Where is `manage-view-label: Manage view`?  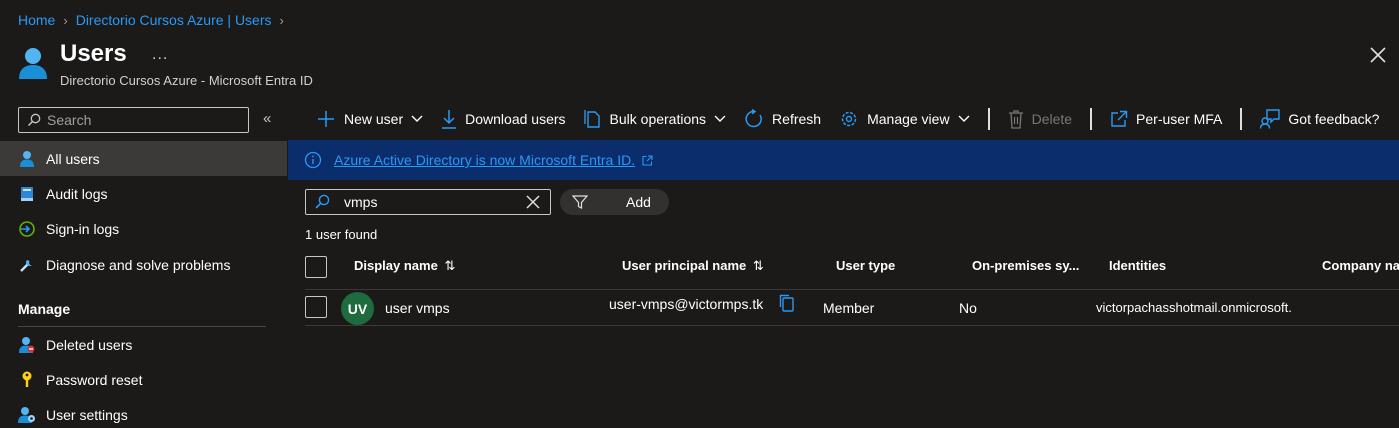 manage-view-label: Manage view is located at coordinates (908, 119).